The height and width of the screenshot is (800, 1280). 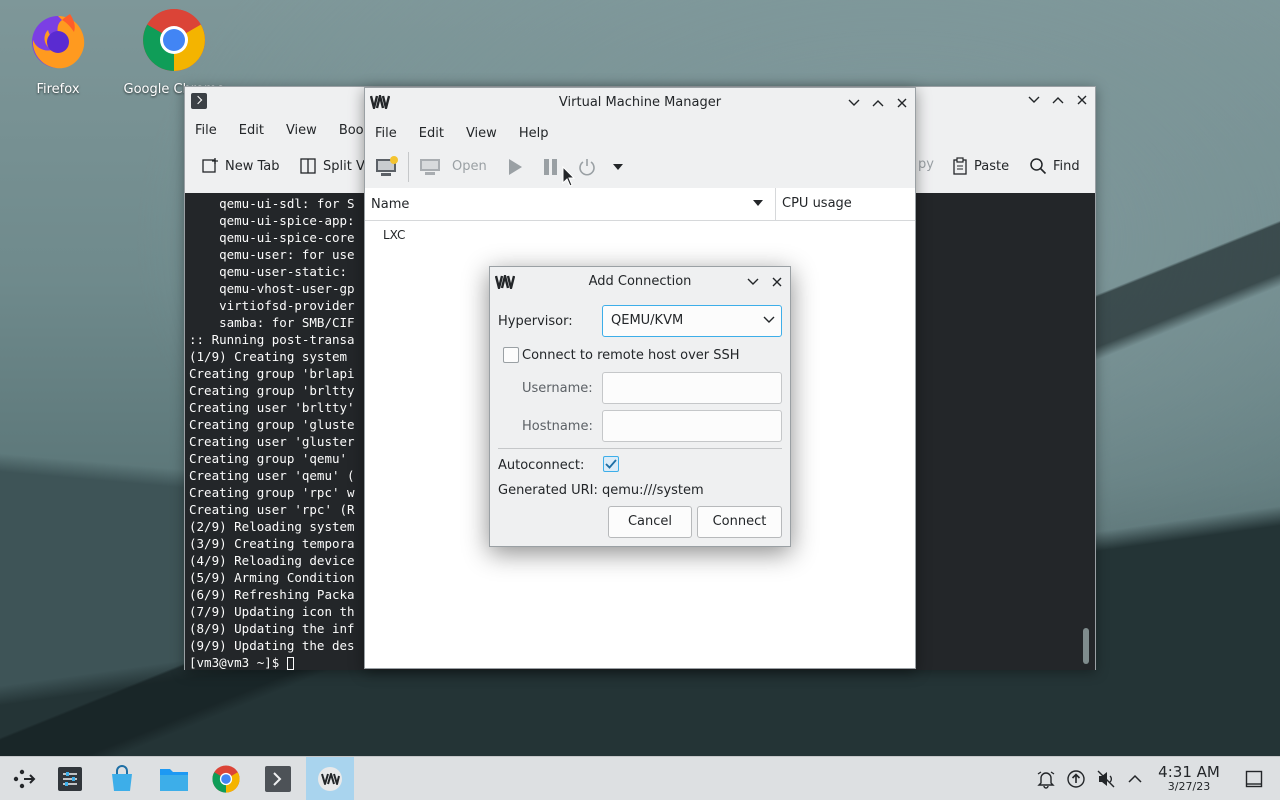 I want to click on desktop-icon-firefox: Firefox, so click(x=58, y=52).